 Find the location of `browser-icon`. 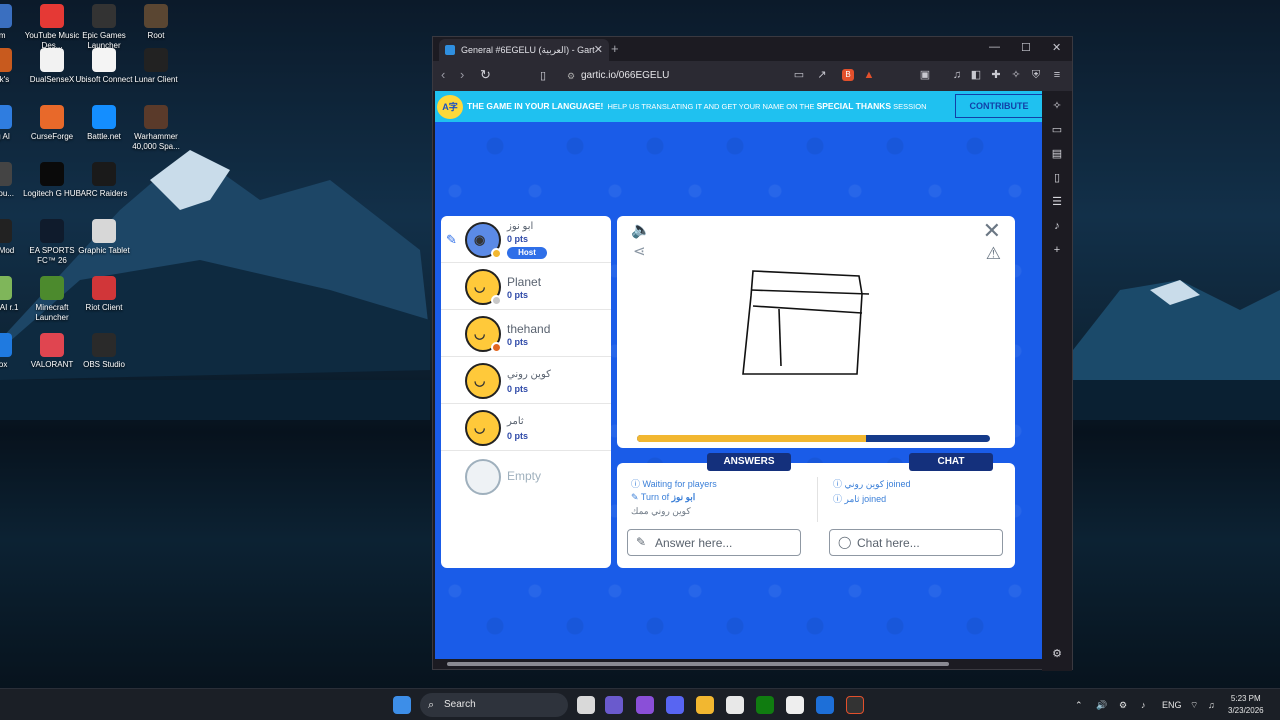

browser-icon is located at coordinates (855, 705).